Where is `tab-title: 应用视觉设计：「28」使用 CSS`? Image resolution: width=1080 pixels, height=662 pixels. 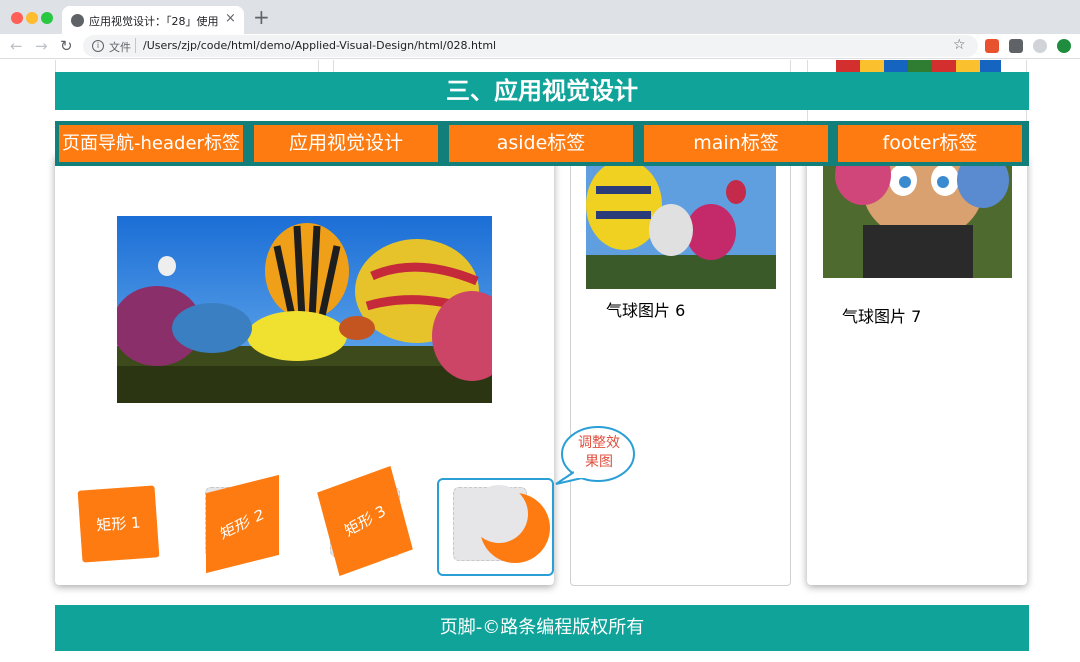 tab-title: 应用视觉设计：「28」使用 CSS is located at coordinates (154, 21).